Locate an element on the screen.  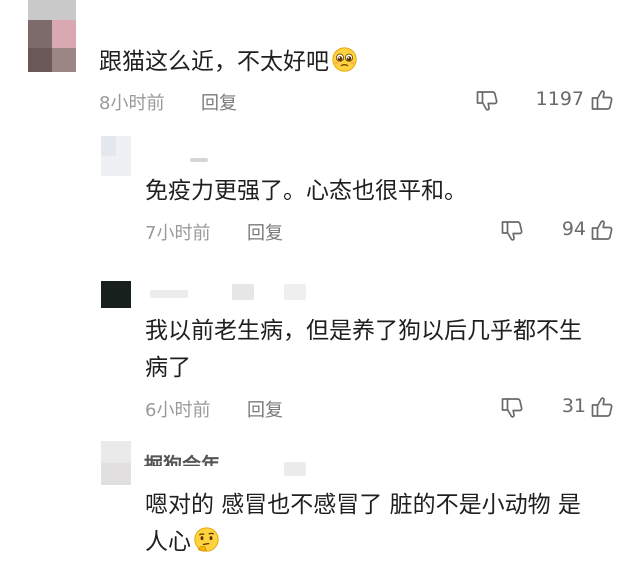
comment-time: 6小时前 is located at coordinates (178, 410).